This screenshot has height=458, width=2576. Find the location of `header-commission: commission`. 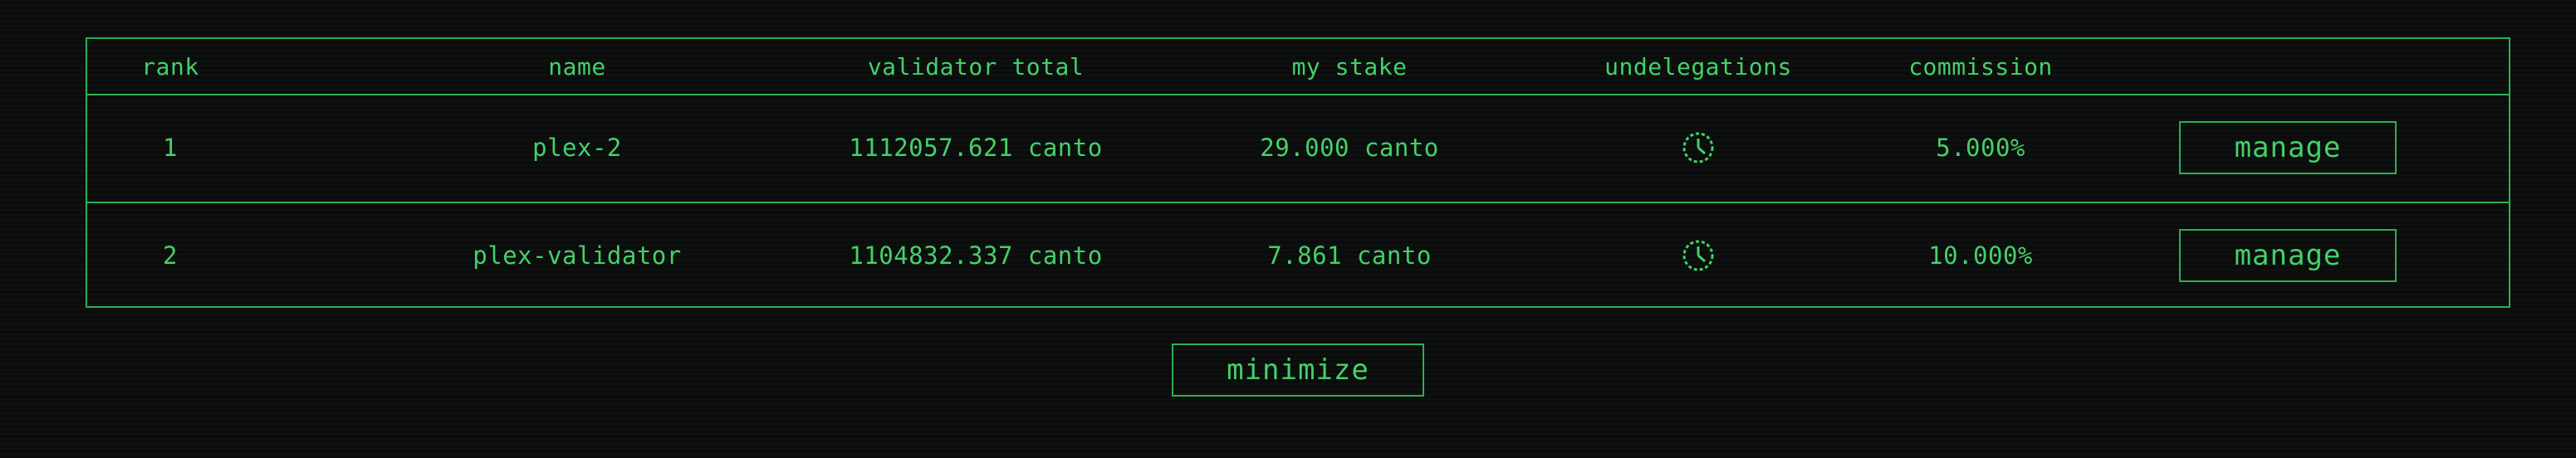

header-commission: commission is located at coordinates (1981, 66).